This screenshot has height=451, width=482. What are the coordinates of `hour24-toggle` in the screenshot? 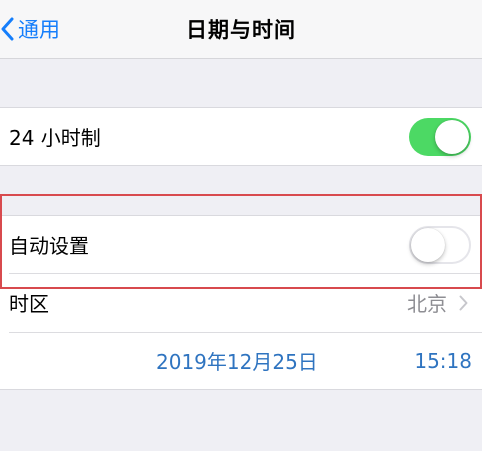 It's located at (440, 136).